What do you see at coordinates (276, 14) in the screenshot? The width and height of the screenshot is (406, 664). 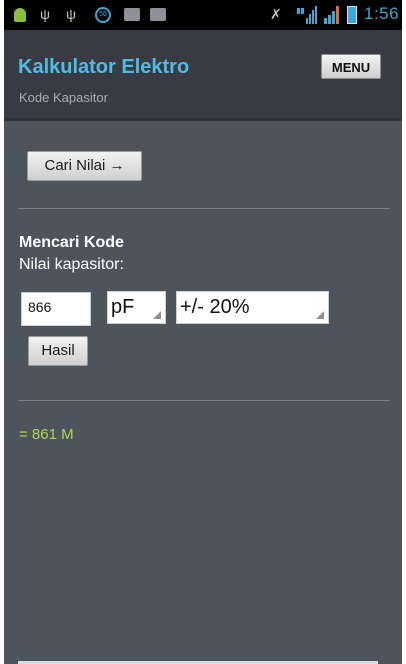 I see `mute-icon: ✗` at bounding box center [276, 14].